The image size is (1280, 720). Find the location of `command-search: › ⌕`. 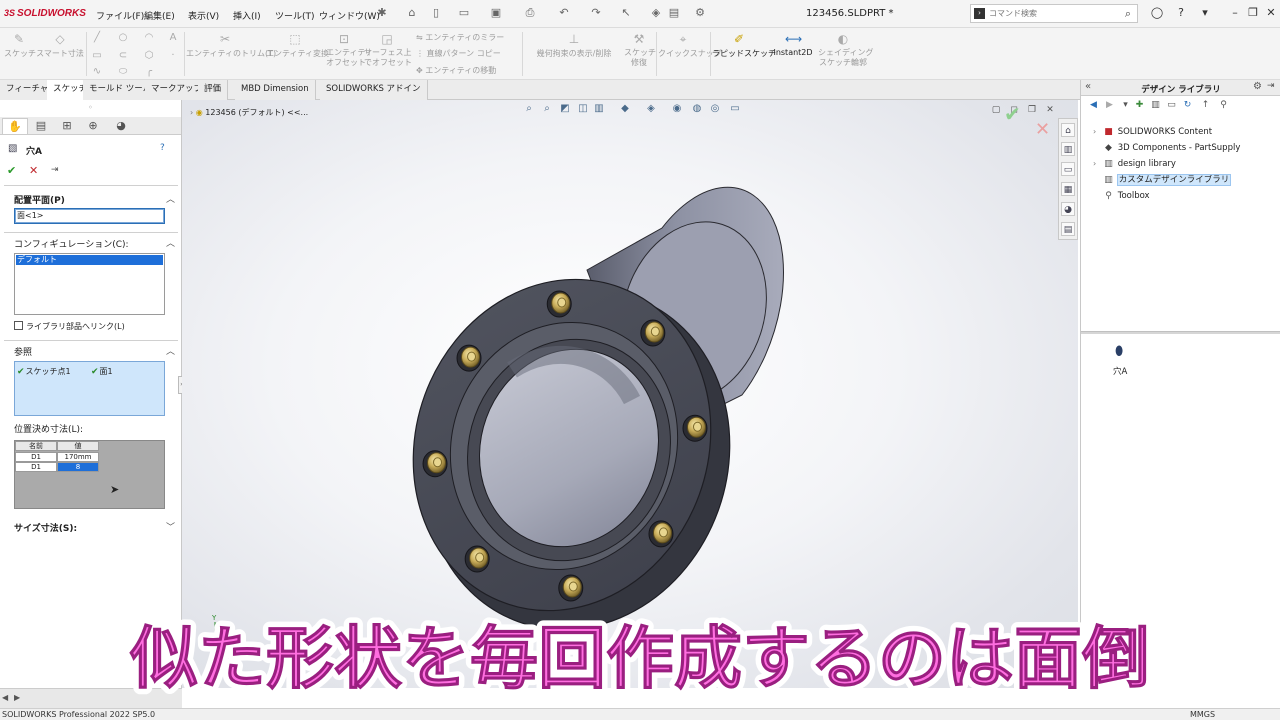

command-search: › ⌕ is located at coordinates (1054, 13).